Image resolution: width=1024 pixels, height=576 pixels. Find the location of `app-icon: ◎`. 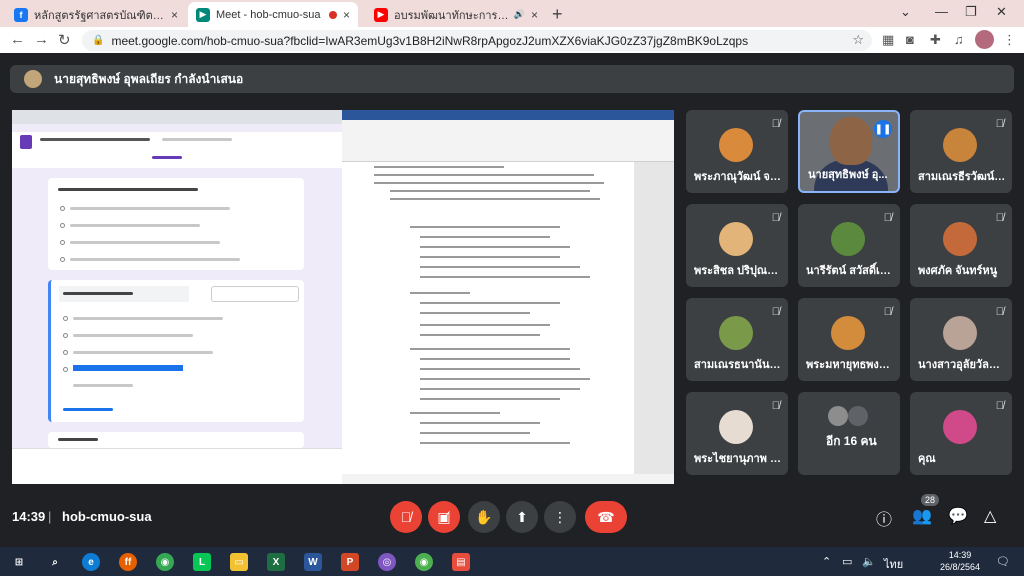

app-icon: ◎ is located at coordinates (387, 562).